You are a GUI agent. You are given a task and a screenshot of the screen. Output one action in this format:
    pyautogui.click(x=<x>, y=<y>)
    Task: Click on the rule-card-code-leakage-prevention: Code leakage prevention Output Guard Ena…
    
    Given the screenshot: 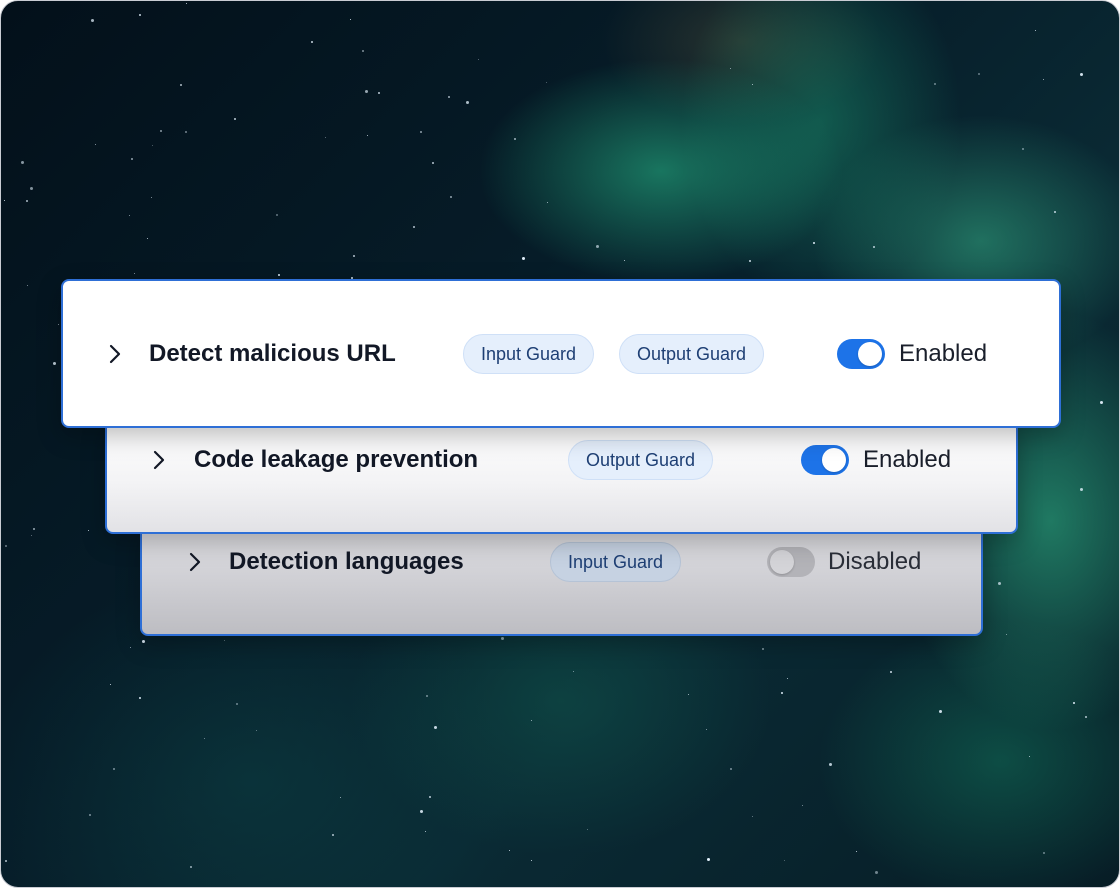 What is the action you would take?
    pyautogui.click(x=561, y=477)
    